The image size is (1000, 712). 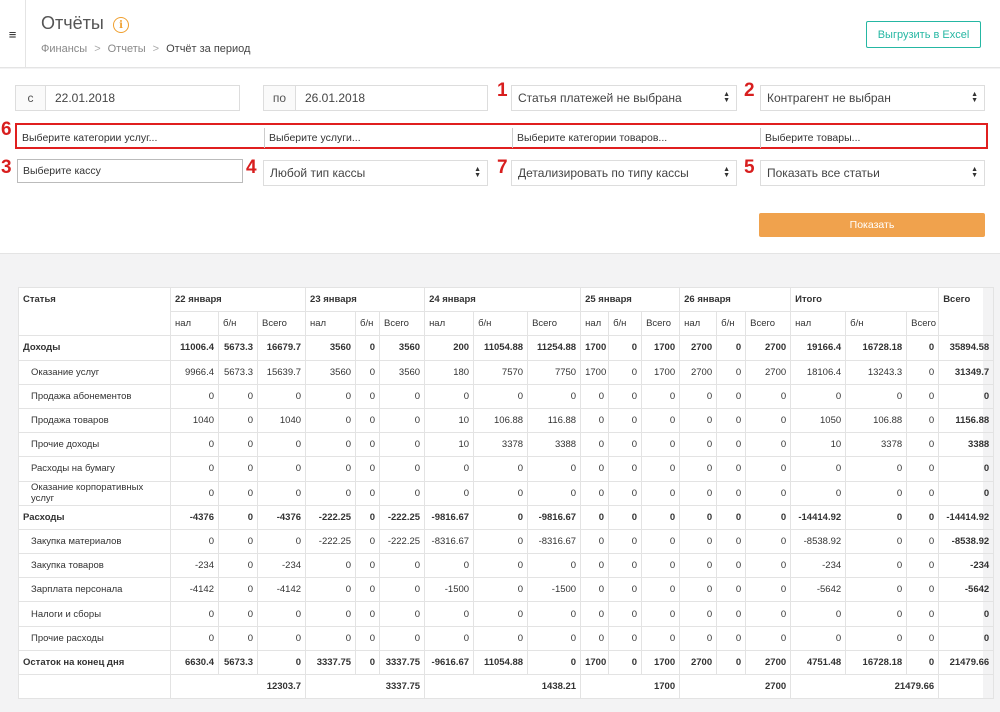 What do you see at coordinates (872, 225) in the screenshot?
I see `show-button: Показать` at bounding box center [872, 225].